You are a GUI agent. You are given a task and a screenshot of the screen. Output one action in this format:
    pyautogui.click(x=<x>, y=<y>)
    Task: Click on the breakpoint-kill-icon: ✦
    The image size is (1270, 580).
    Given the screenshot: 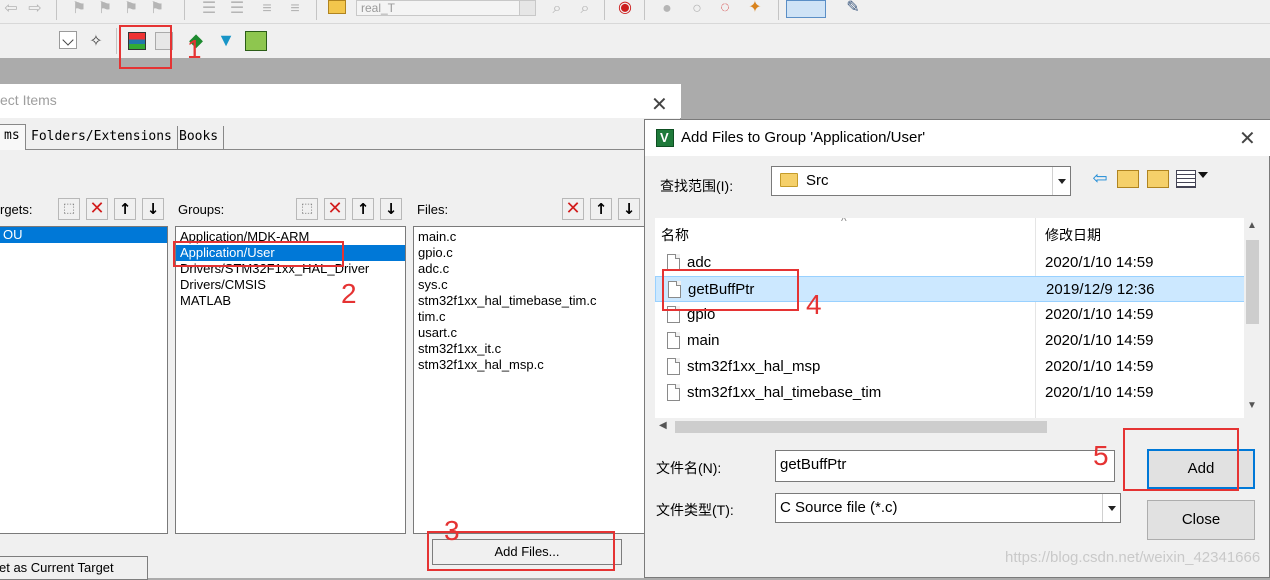 What is the action you would take?
    pyautogui.click(x=755, y=9)
    